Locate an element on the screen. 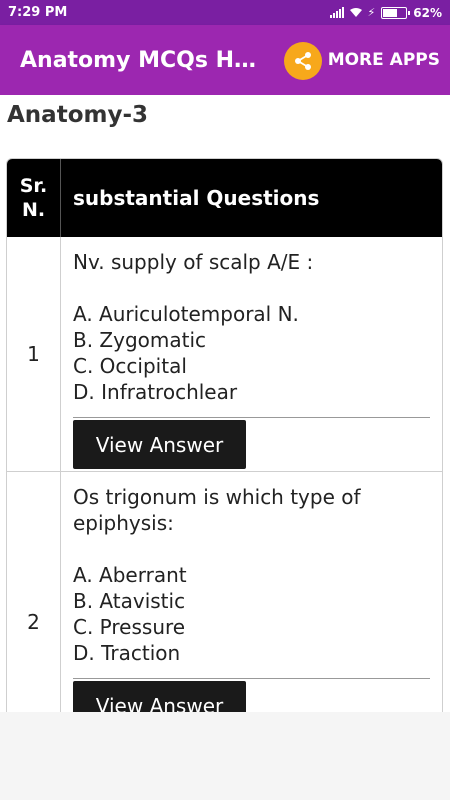 Image resolution: width=450 pixels, height=800 pixels. header-questions: substantial Questions is located at coordinates (196, 198).